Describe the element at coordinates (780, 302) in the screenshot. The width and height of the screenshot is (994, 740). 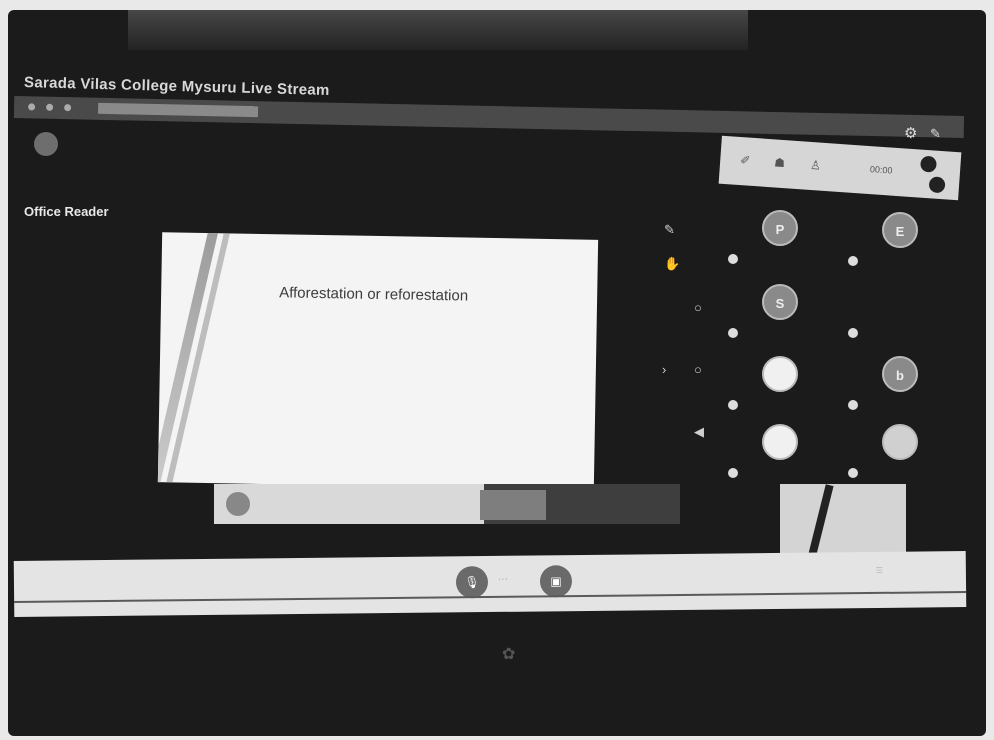
I see `avatar: S` at that location.